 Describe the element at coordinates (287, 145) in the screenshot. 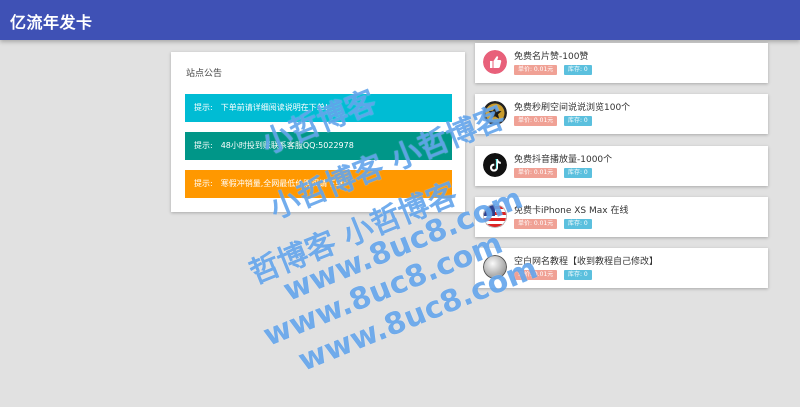

I see `alert-text: 48小时投到账联系客服QQ:5022978` at that location.